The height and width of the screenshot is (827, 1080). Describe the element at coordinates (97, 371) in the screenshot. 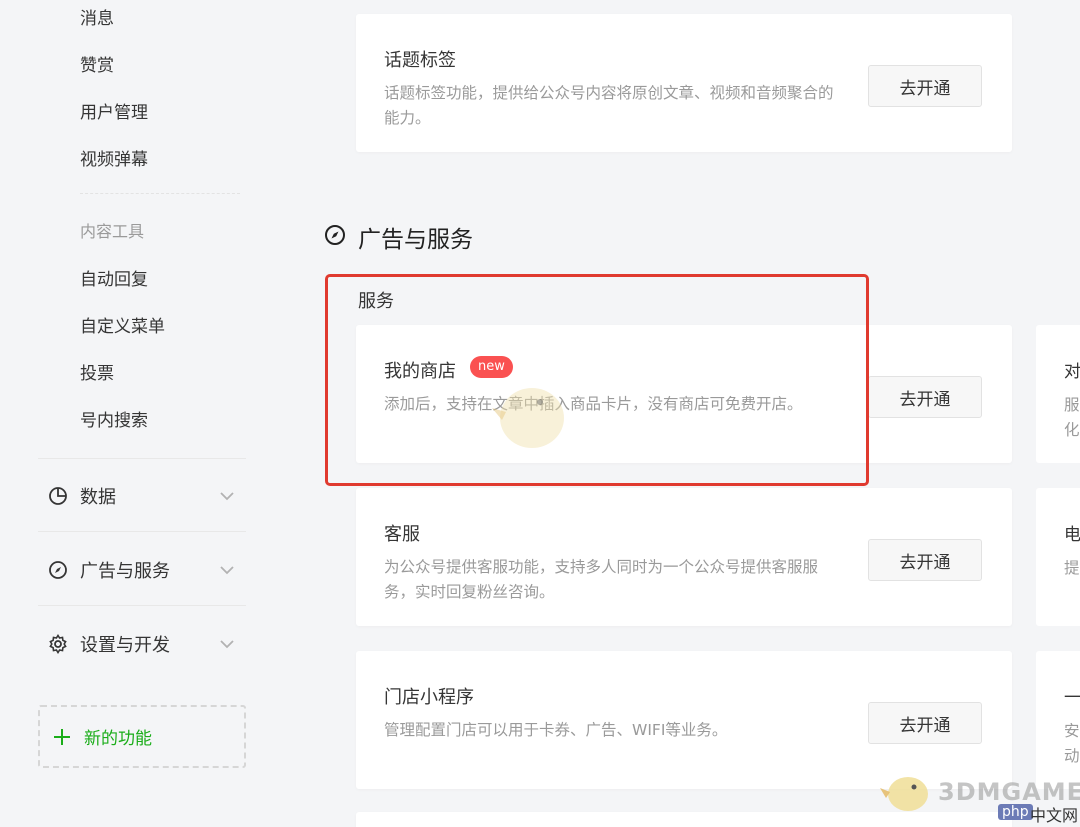

I see `sidebar-item-vote: 投票` at that location.